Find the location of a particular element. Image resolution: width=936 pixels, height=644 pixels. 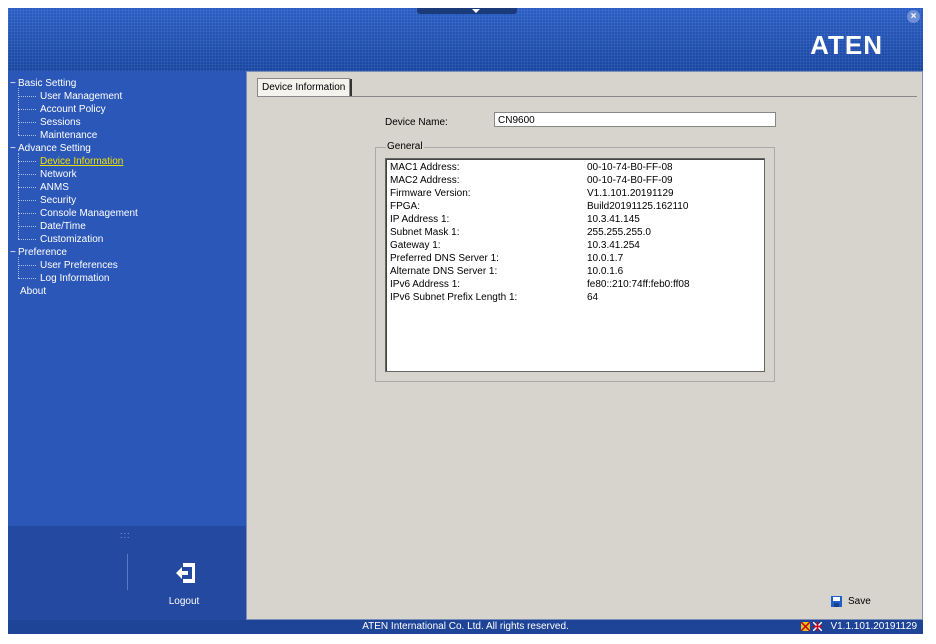

header-bar: × ATEN is located at coordinates (465, 39).